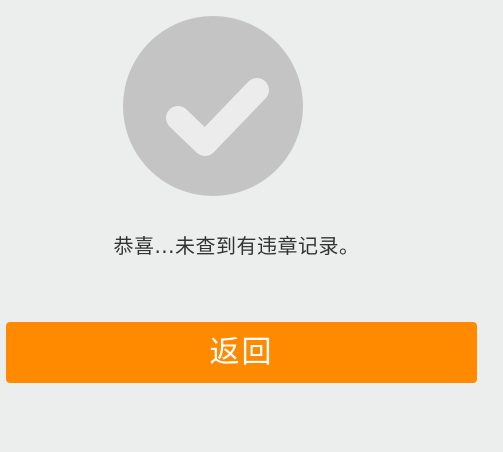 This screenshot has width=503, height=452. Describe the element at coordinates (217, 117) in the screenshot. I see `checkmark-icon` at that location.